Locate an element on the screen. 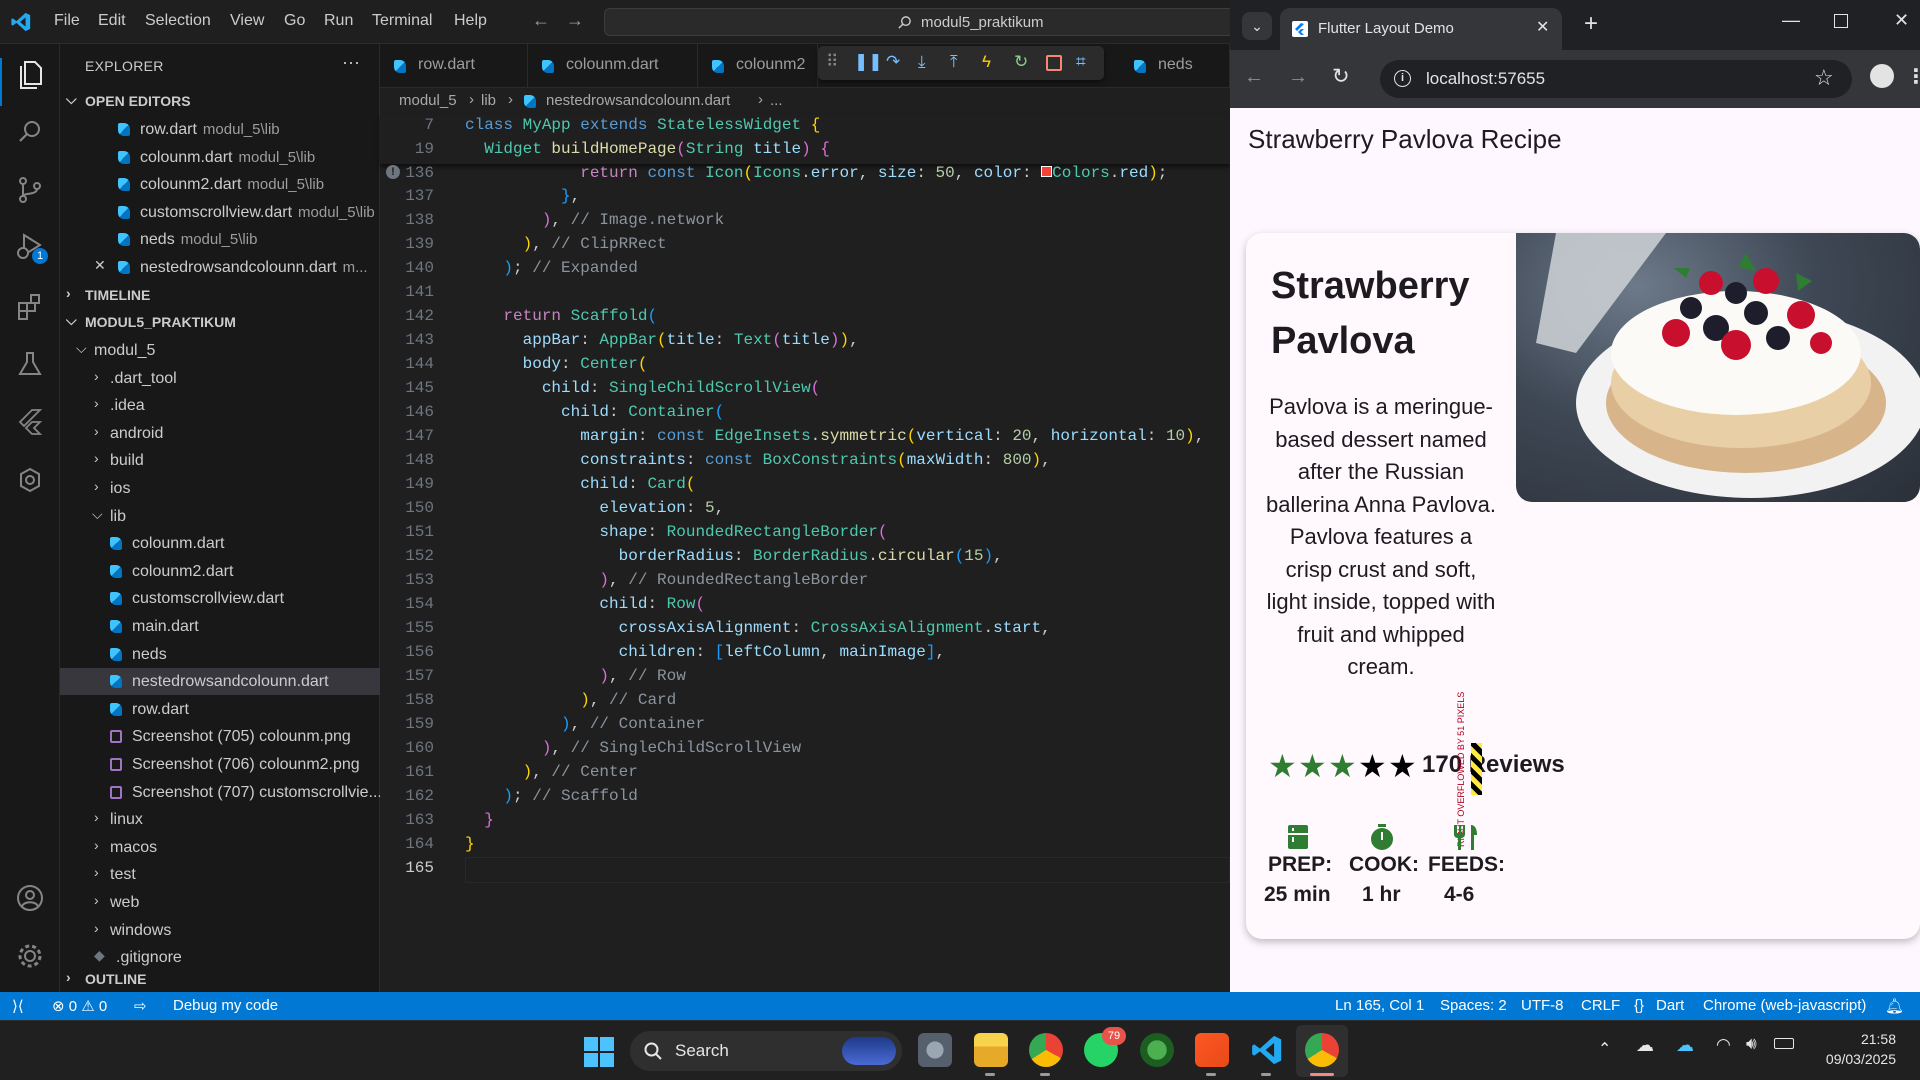  profile-avatar-icon is located at coordinates (1882, 76).